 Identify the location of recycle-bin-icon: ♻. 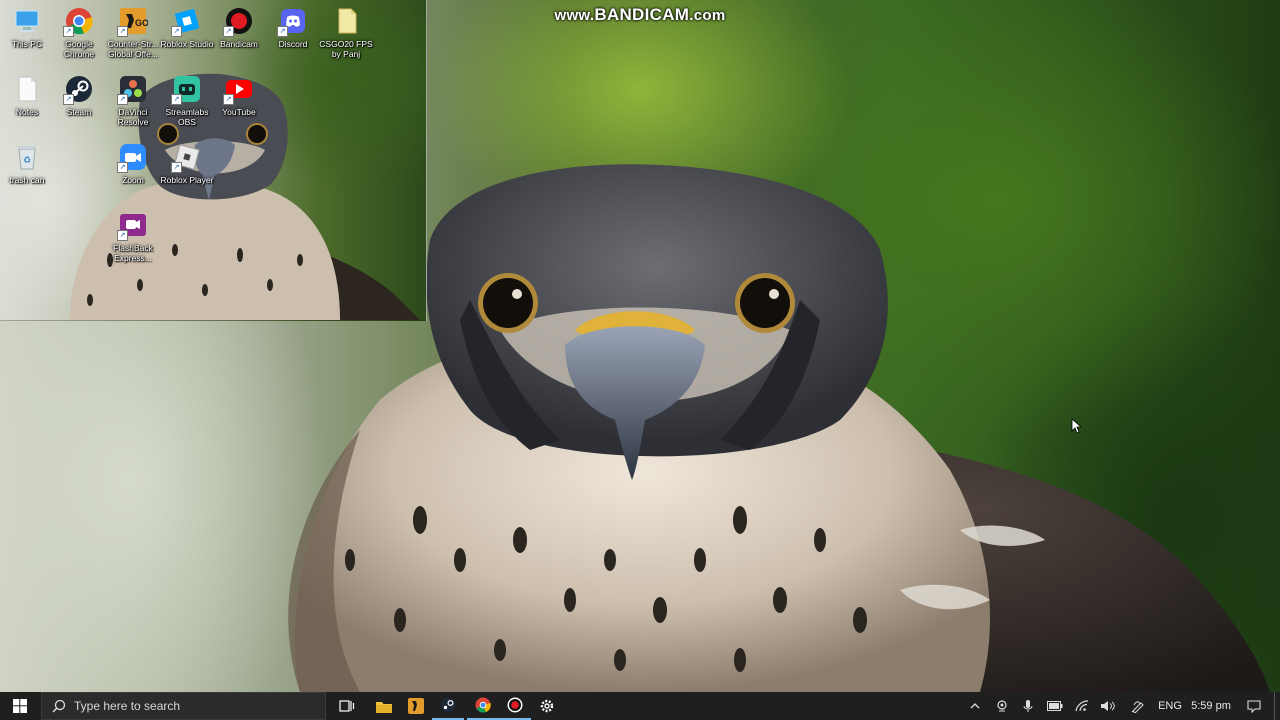
(27, 157).